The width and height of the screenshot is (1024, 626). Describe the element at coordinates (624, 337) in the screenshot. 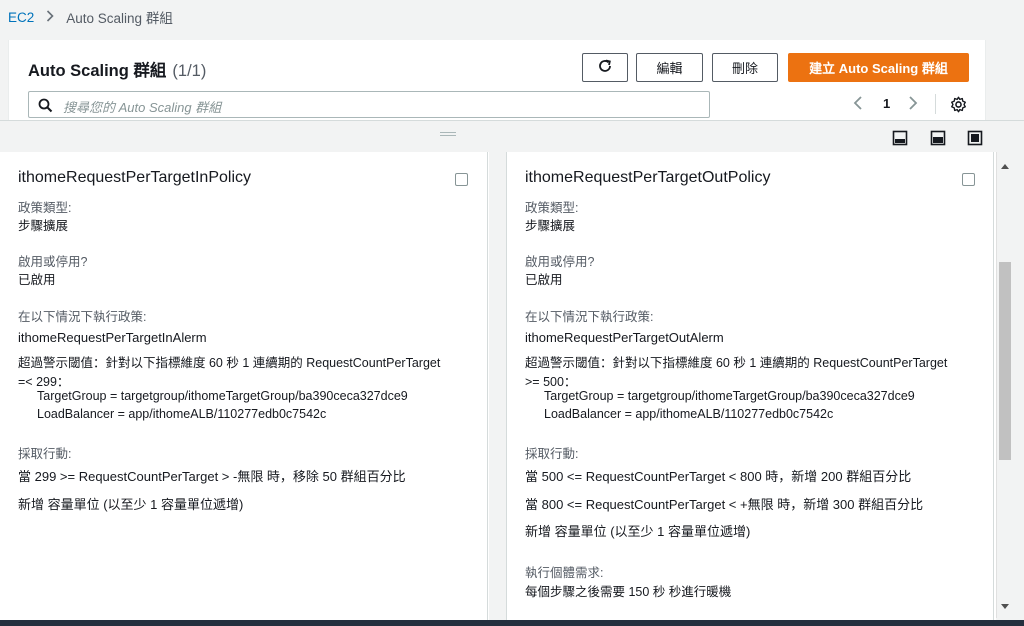

I see `alarm-name: ithomeRequestPerTargetOutAlerm` at that location.